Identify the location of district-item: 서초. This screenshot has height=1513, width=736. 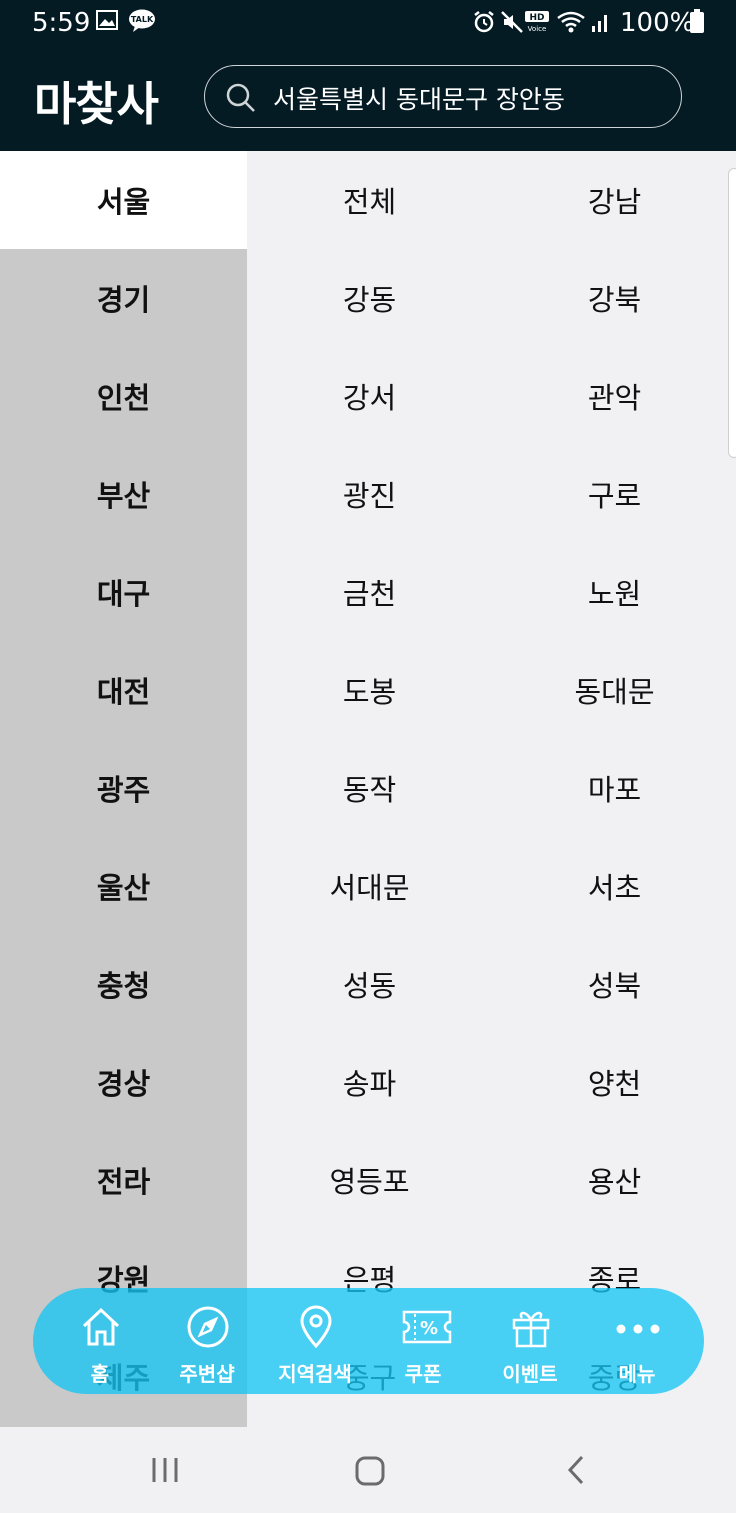
(614, 886).